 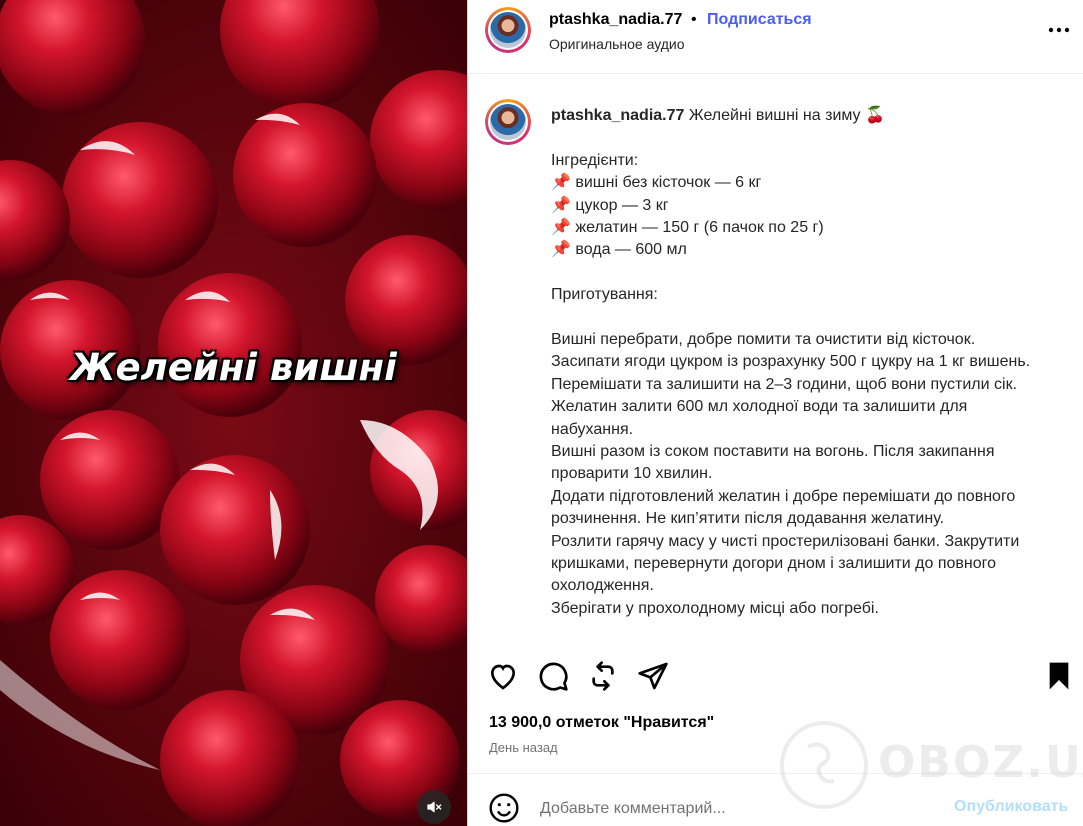 I want to click on avatar, so click(x=508, y=30).